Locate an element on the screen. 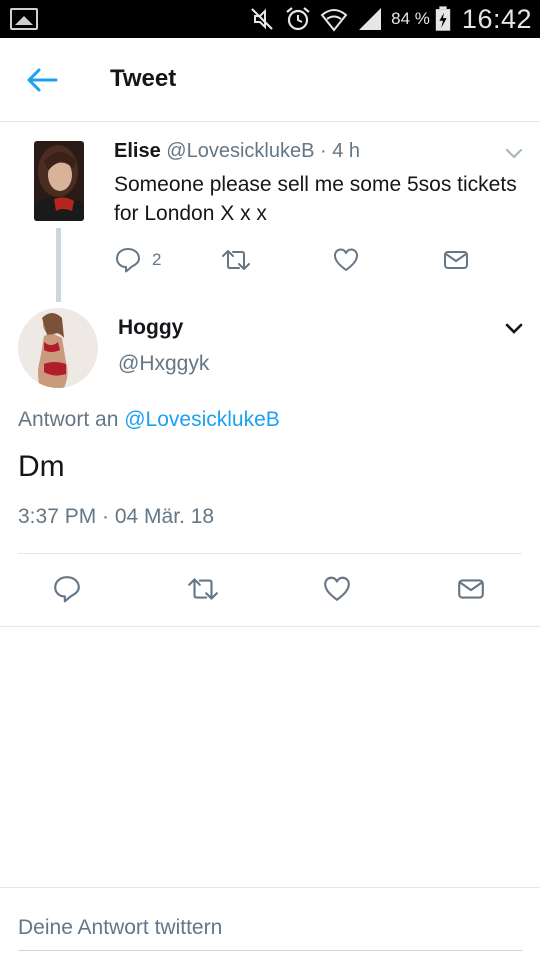 The height and width of the screenshot is (960, 540). page-title: Tweet is located at coordinates (143, 78).